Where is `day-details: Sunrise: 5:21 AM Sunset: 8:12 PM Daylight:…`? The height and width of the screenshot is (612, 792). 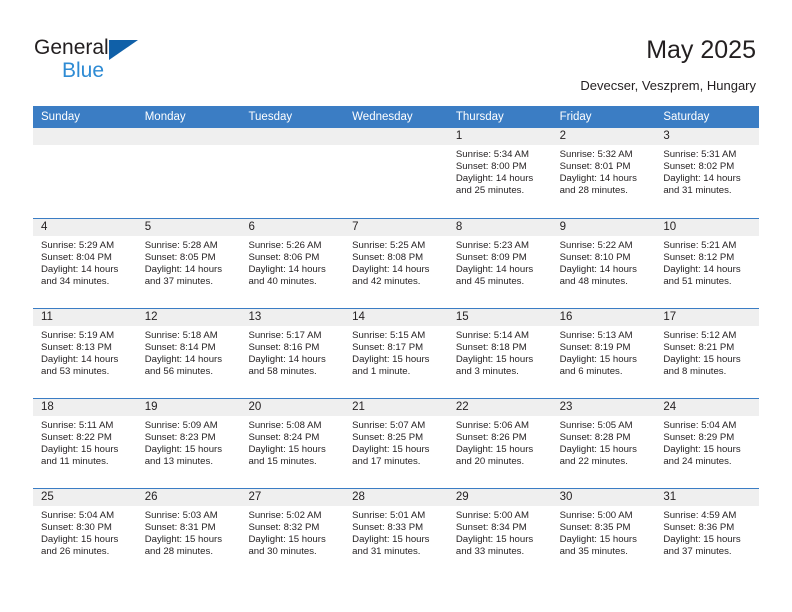
day-details: Sunrise: 5:21 AM Sunset: 8:12 PM Daylight:… is located at coordinates (707, 262).